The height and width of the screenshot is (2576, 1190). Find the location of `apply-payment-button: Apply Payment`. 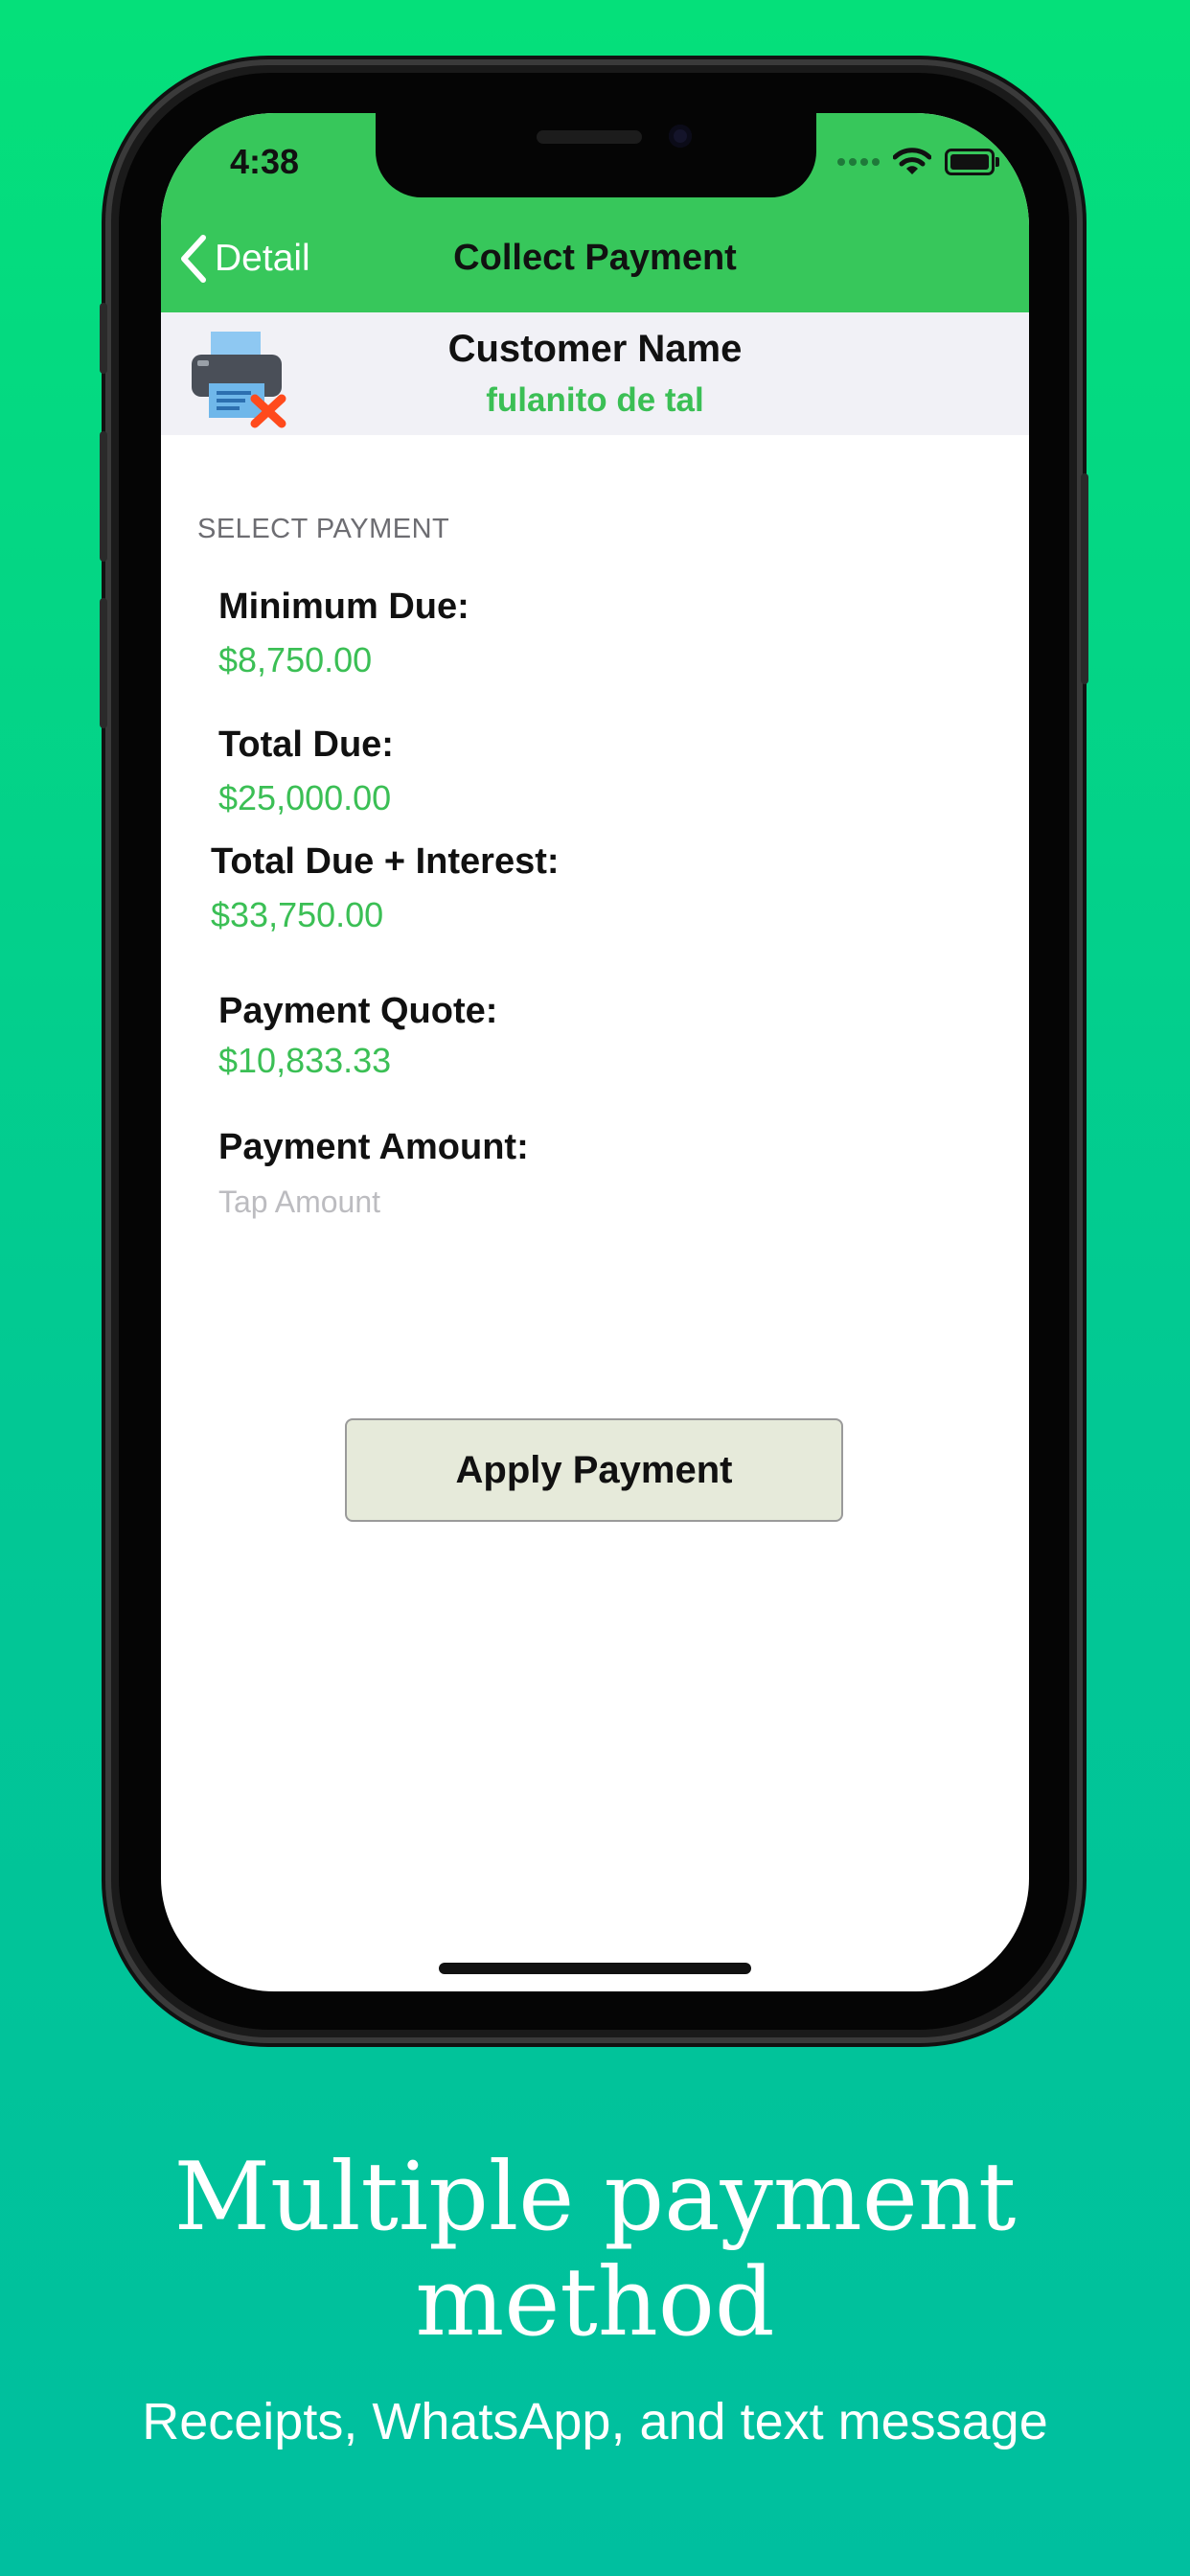

apply-payment-button: Apply Payment is located at coordinates (594, 1470).